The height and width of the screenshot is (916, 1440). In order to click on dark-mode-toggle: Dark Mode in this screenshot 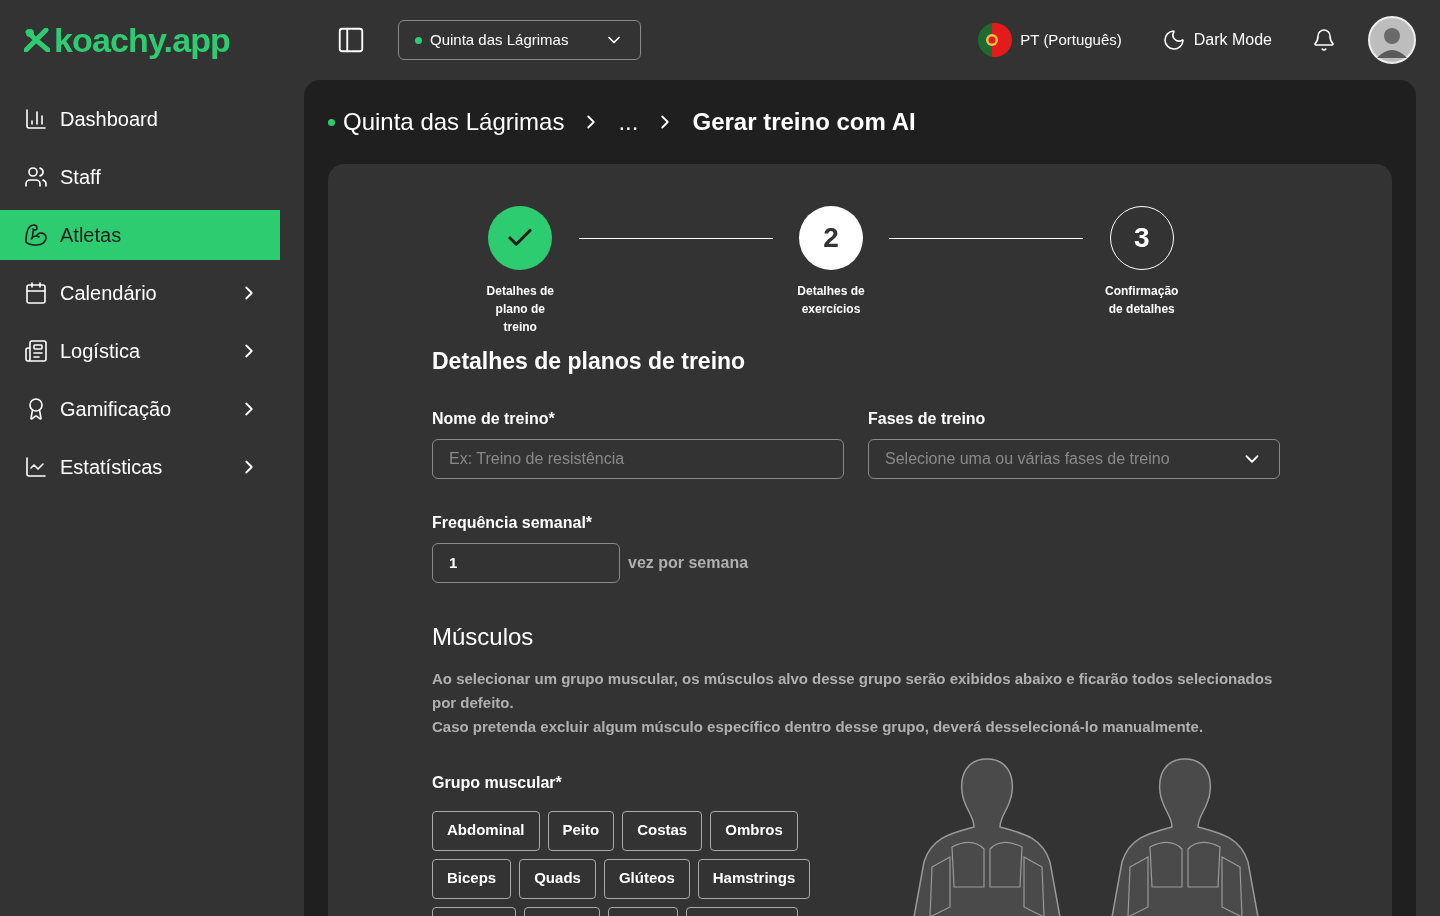, I will do `click(1216, 40)`.